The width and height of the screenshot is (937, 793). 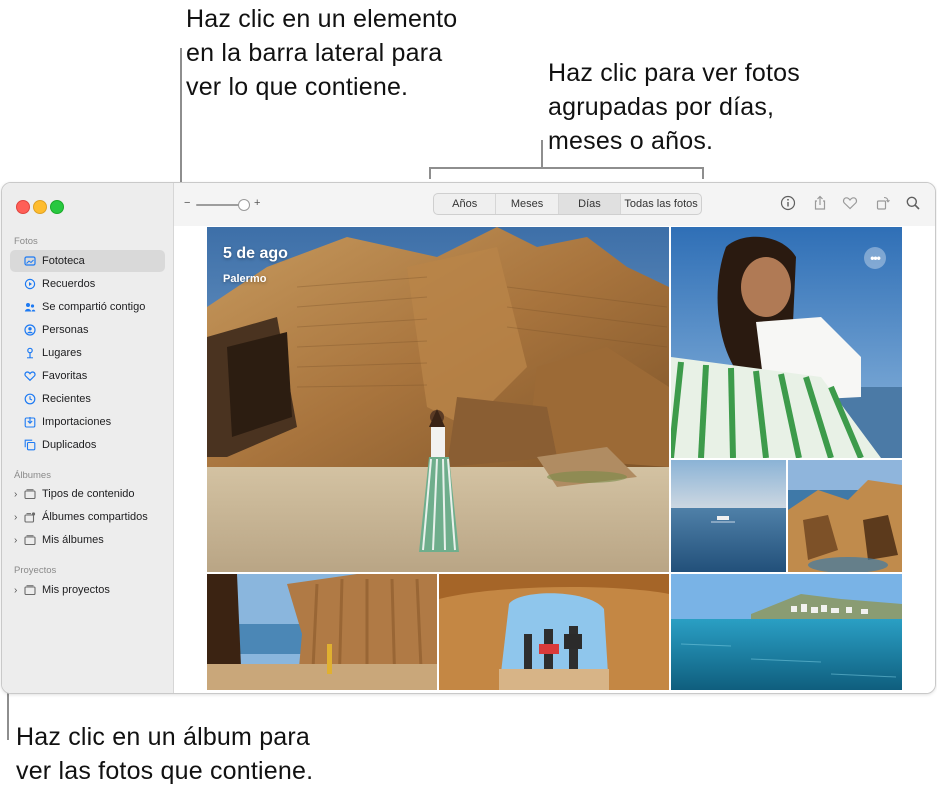 I want to click on photo-arch-group, so click(x=554, y=632).